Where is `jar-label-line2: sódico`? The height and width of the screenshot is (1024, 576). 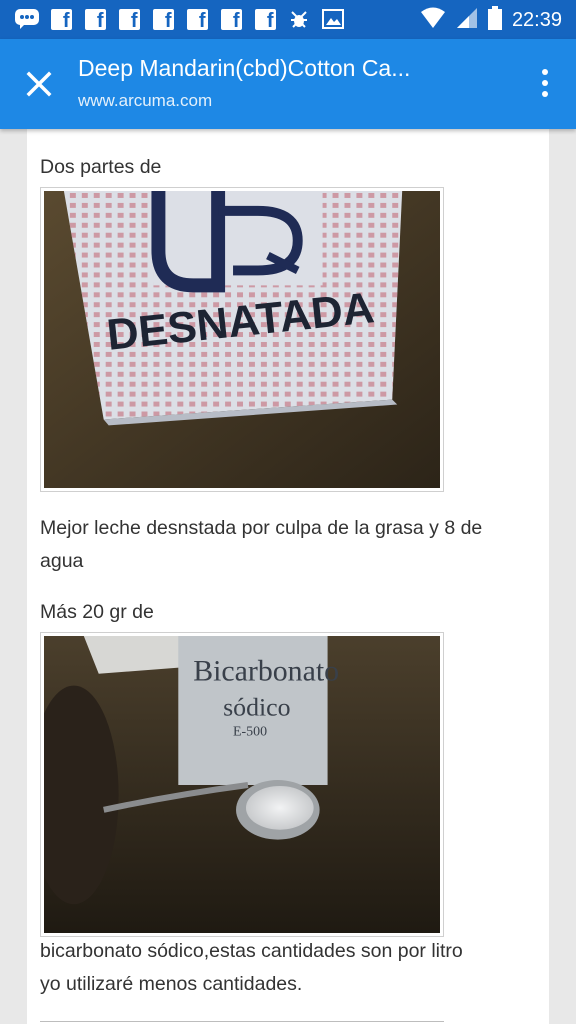 jar-label-line2: sódico is located at coordinates (256, 706).